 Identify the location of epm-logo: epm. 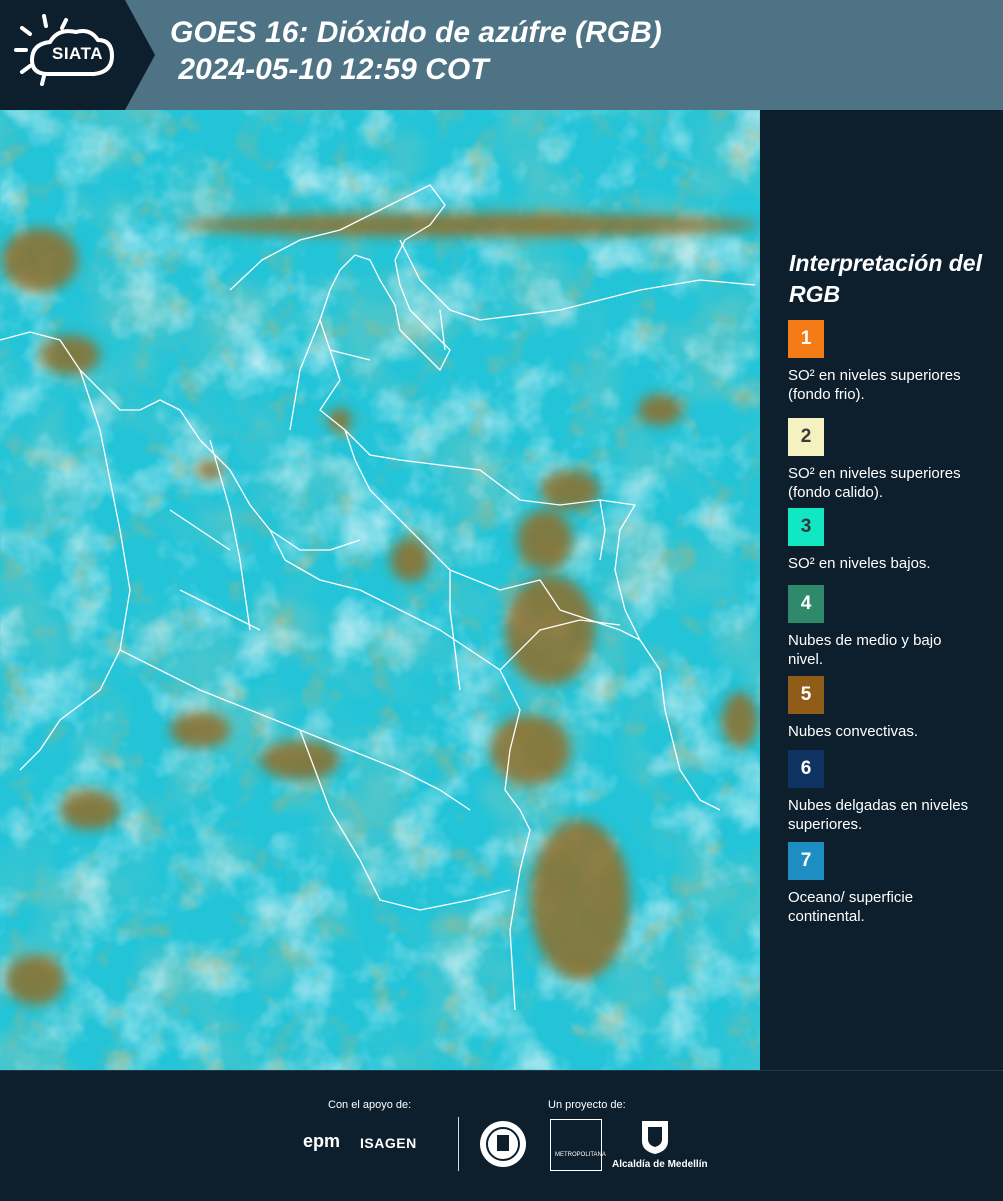
(321, 1141).